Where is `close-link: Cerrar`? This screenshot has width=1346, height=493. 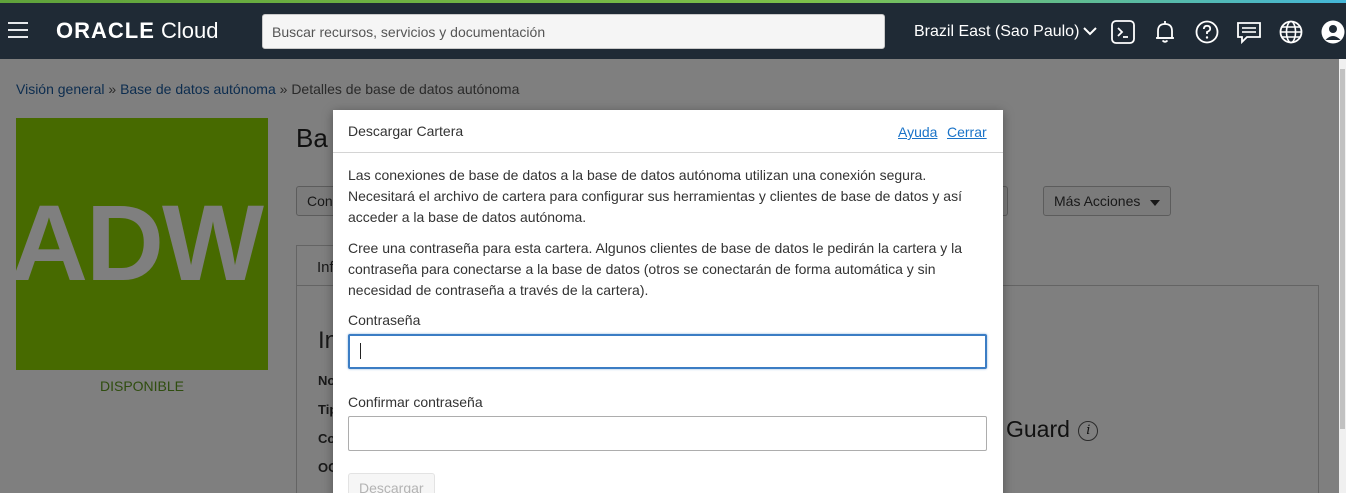 close-link: Cerrar is located at coordinates (967, 132).